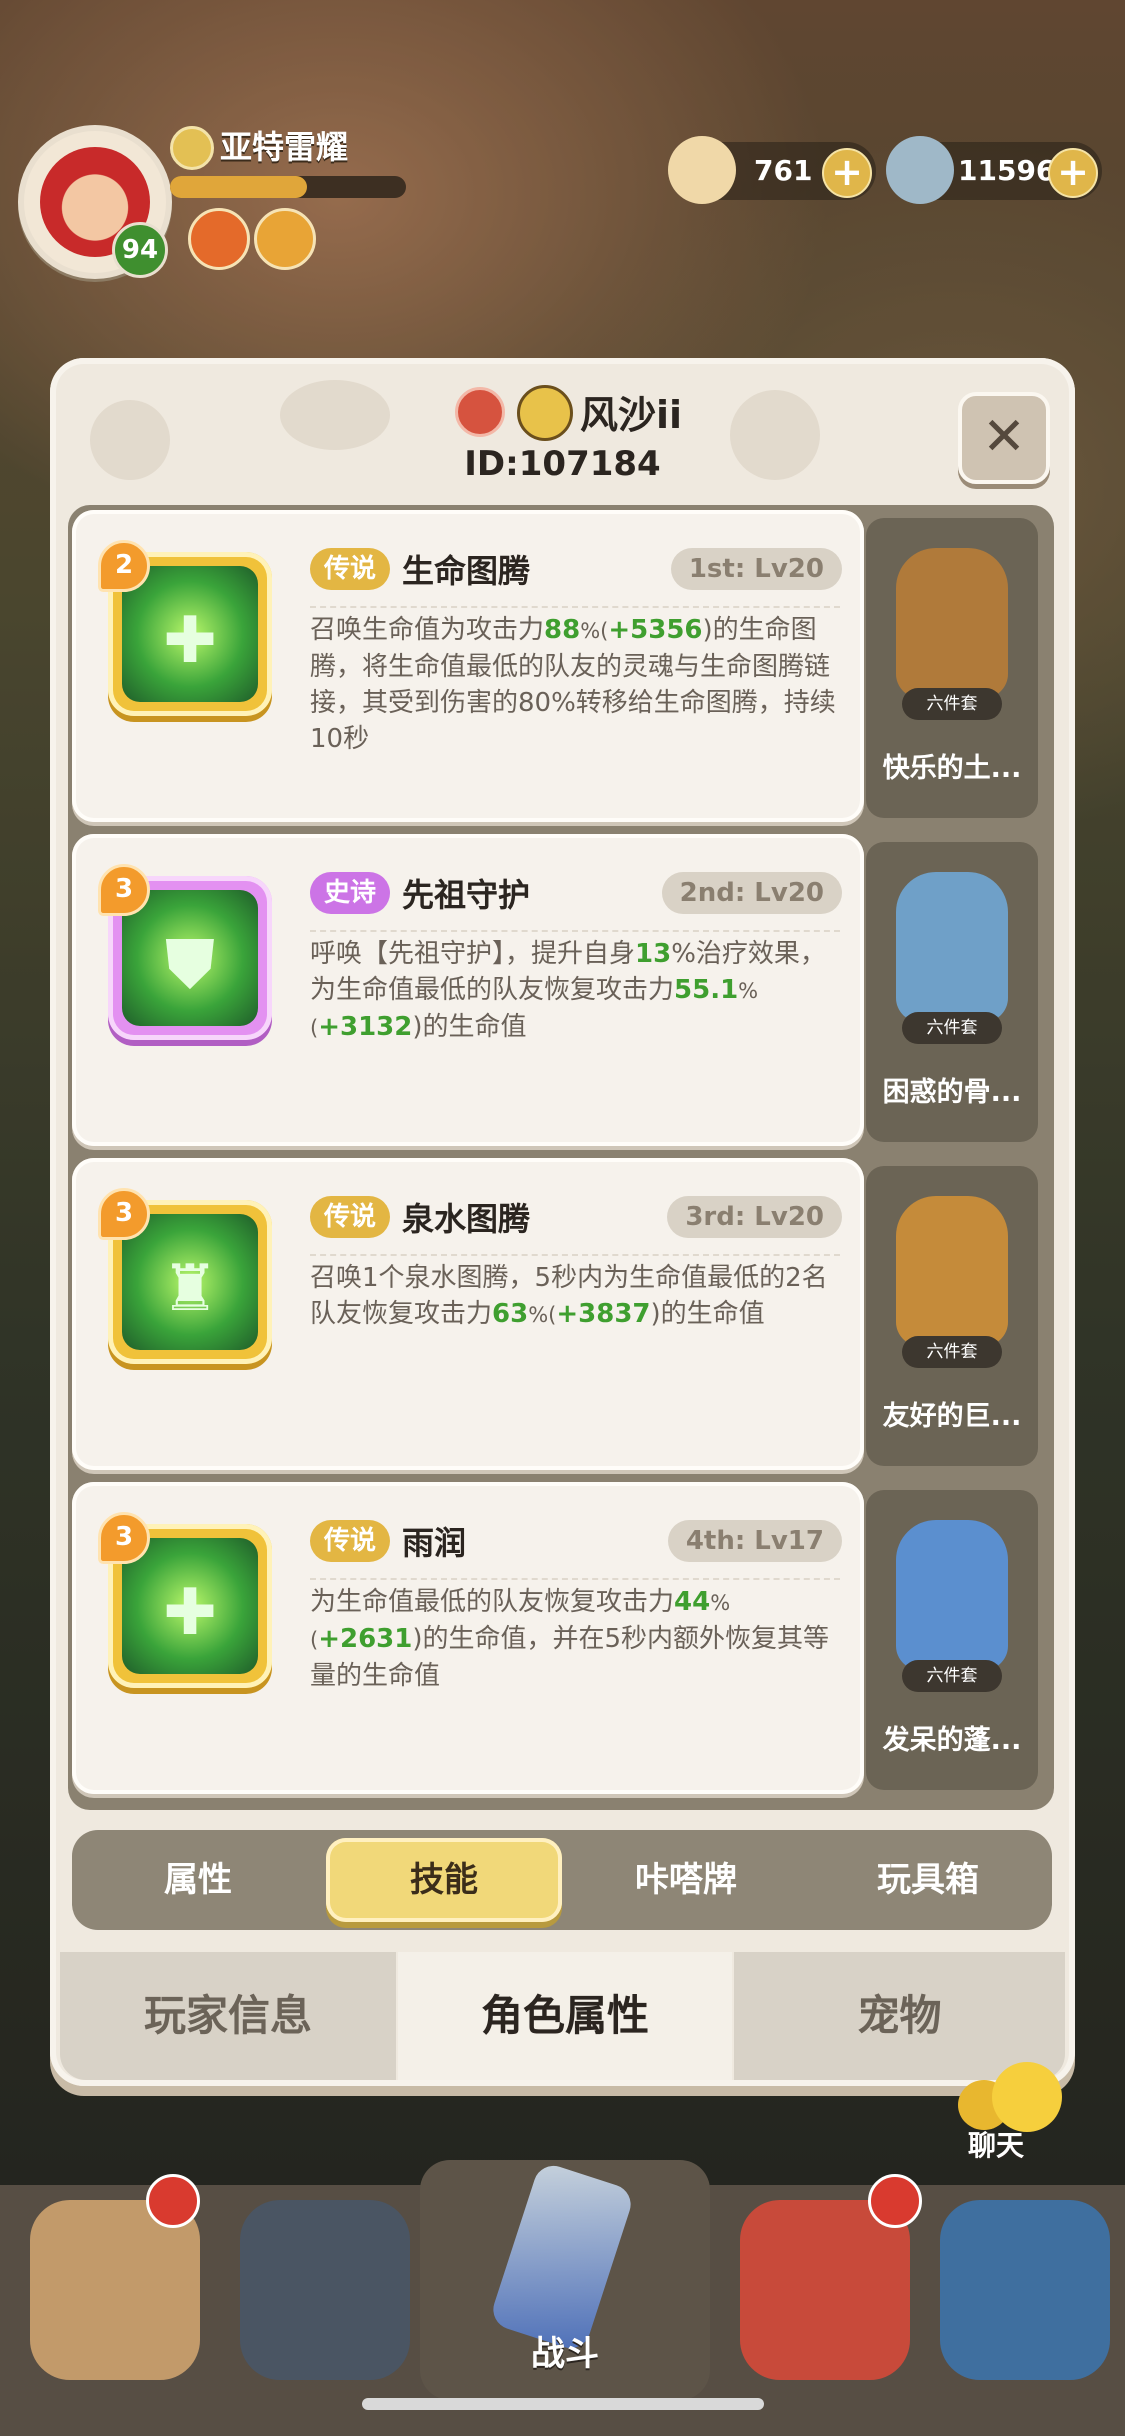 The height and width of the screenshot is (2436, 1125). Describe the element at coordinates (754, 1541) in the screenshot. I see `skill-slot-level: 4th: Lv17` at that location.